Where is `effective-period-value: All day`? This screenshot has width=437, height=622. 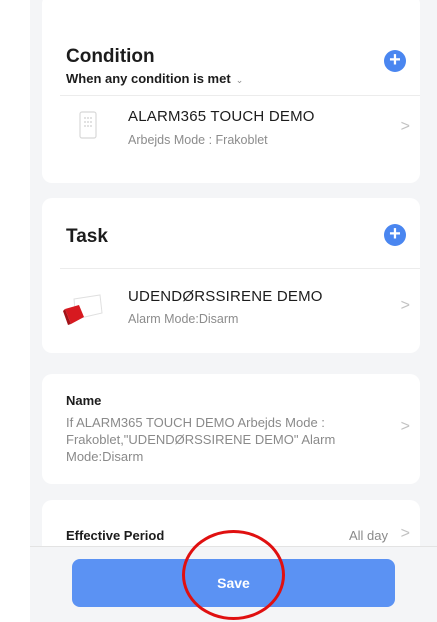
effective-period-value: All day is located at coordinates (368, 535).